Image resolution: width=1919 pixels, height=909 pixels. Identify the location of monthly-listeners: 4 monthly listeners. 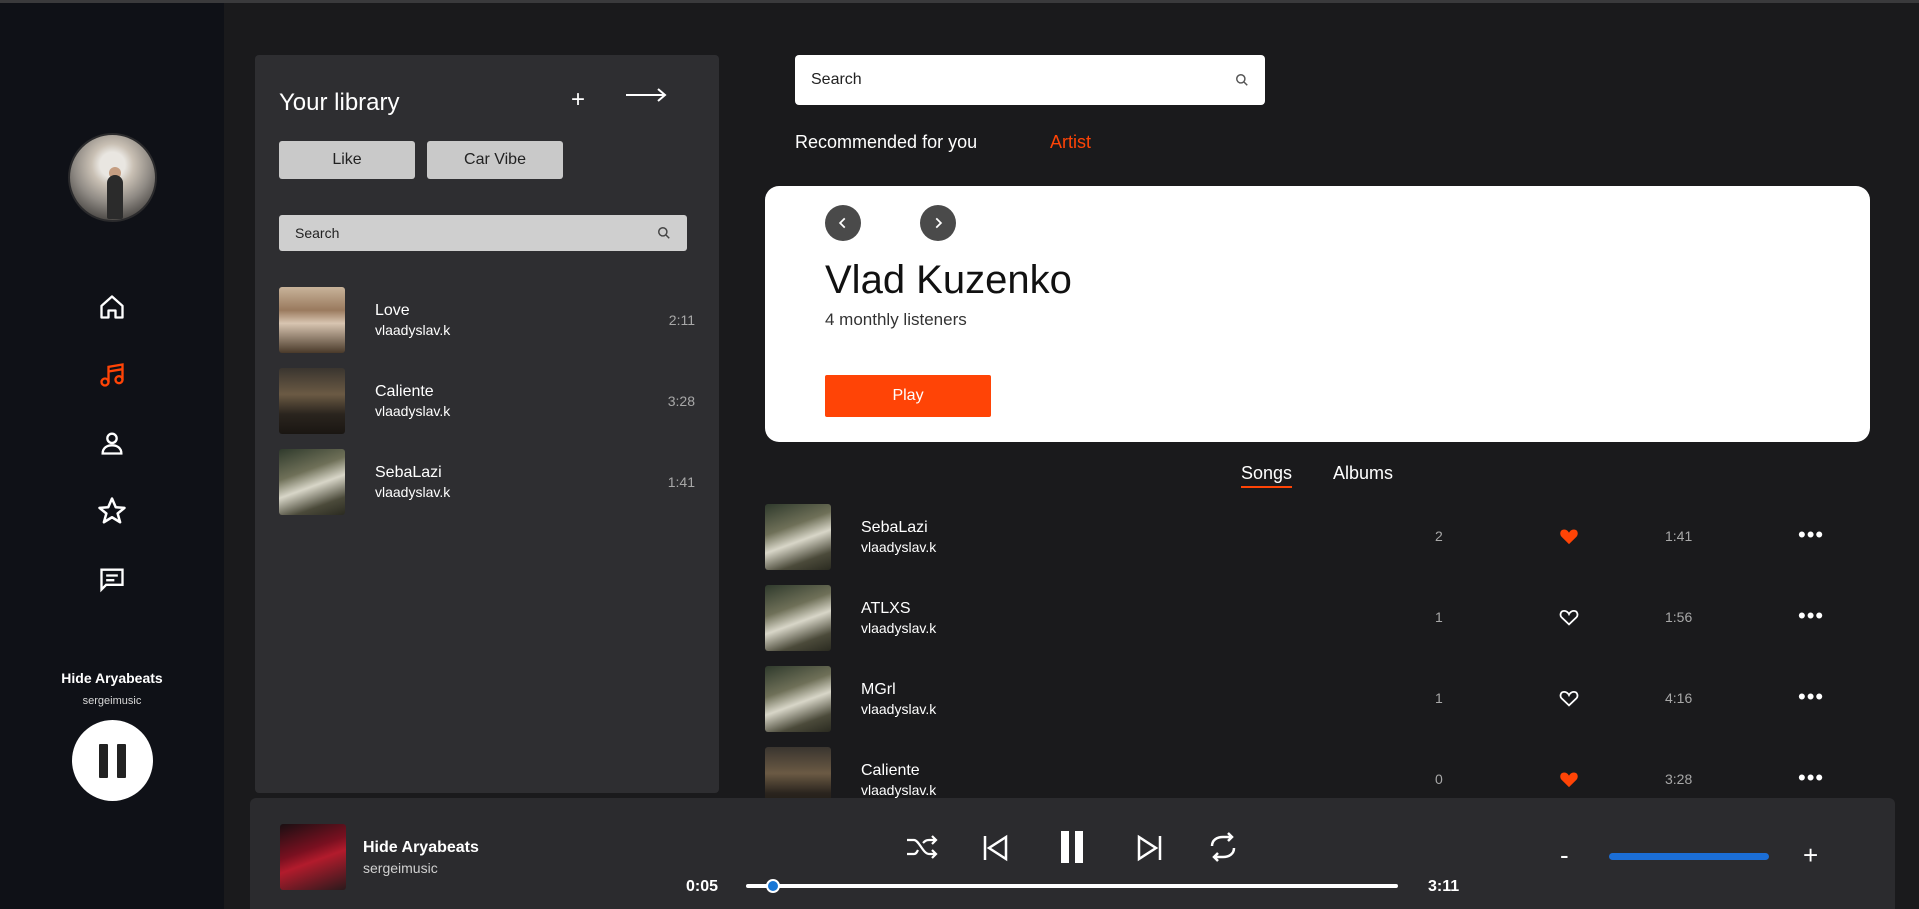
(896, 319).